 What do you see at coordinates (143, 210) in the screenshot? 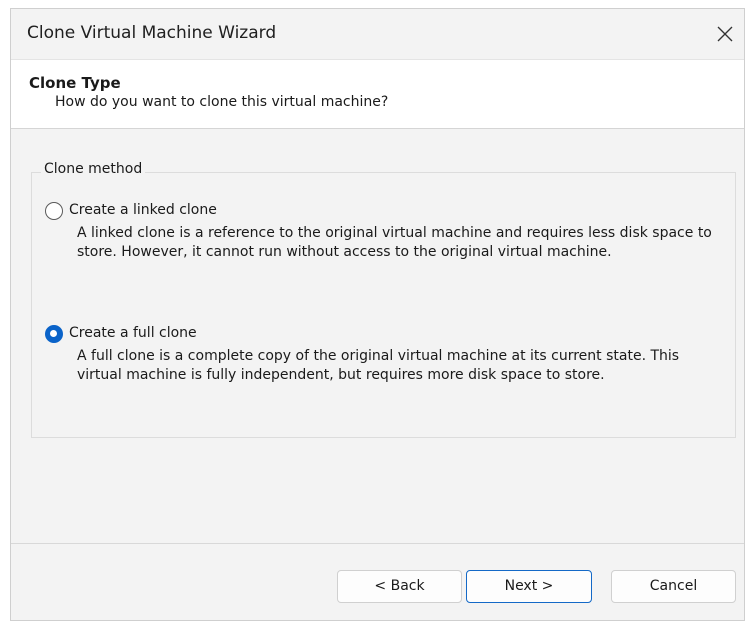
I see `linked-clone-label: Create a linked clone` at bounding box center [143, 210].